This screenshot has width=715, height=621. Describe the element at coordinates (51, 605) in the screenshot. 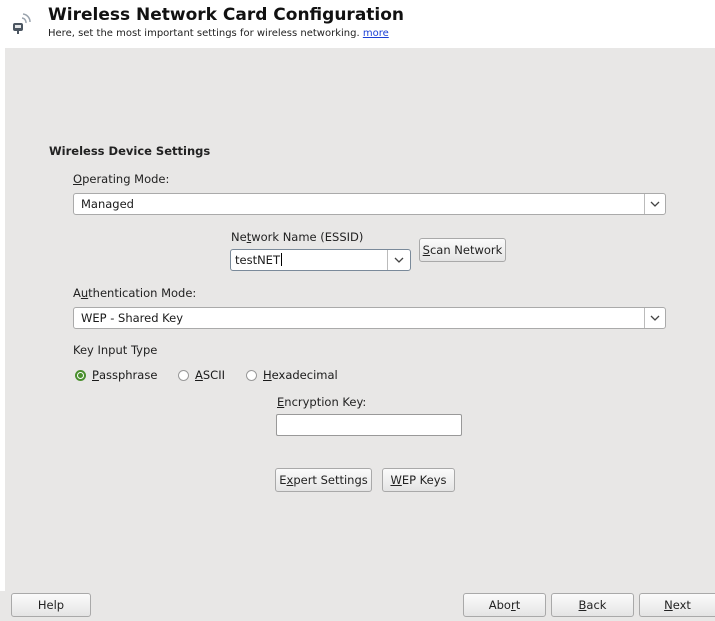

I see `help-button: Help` at that location.